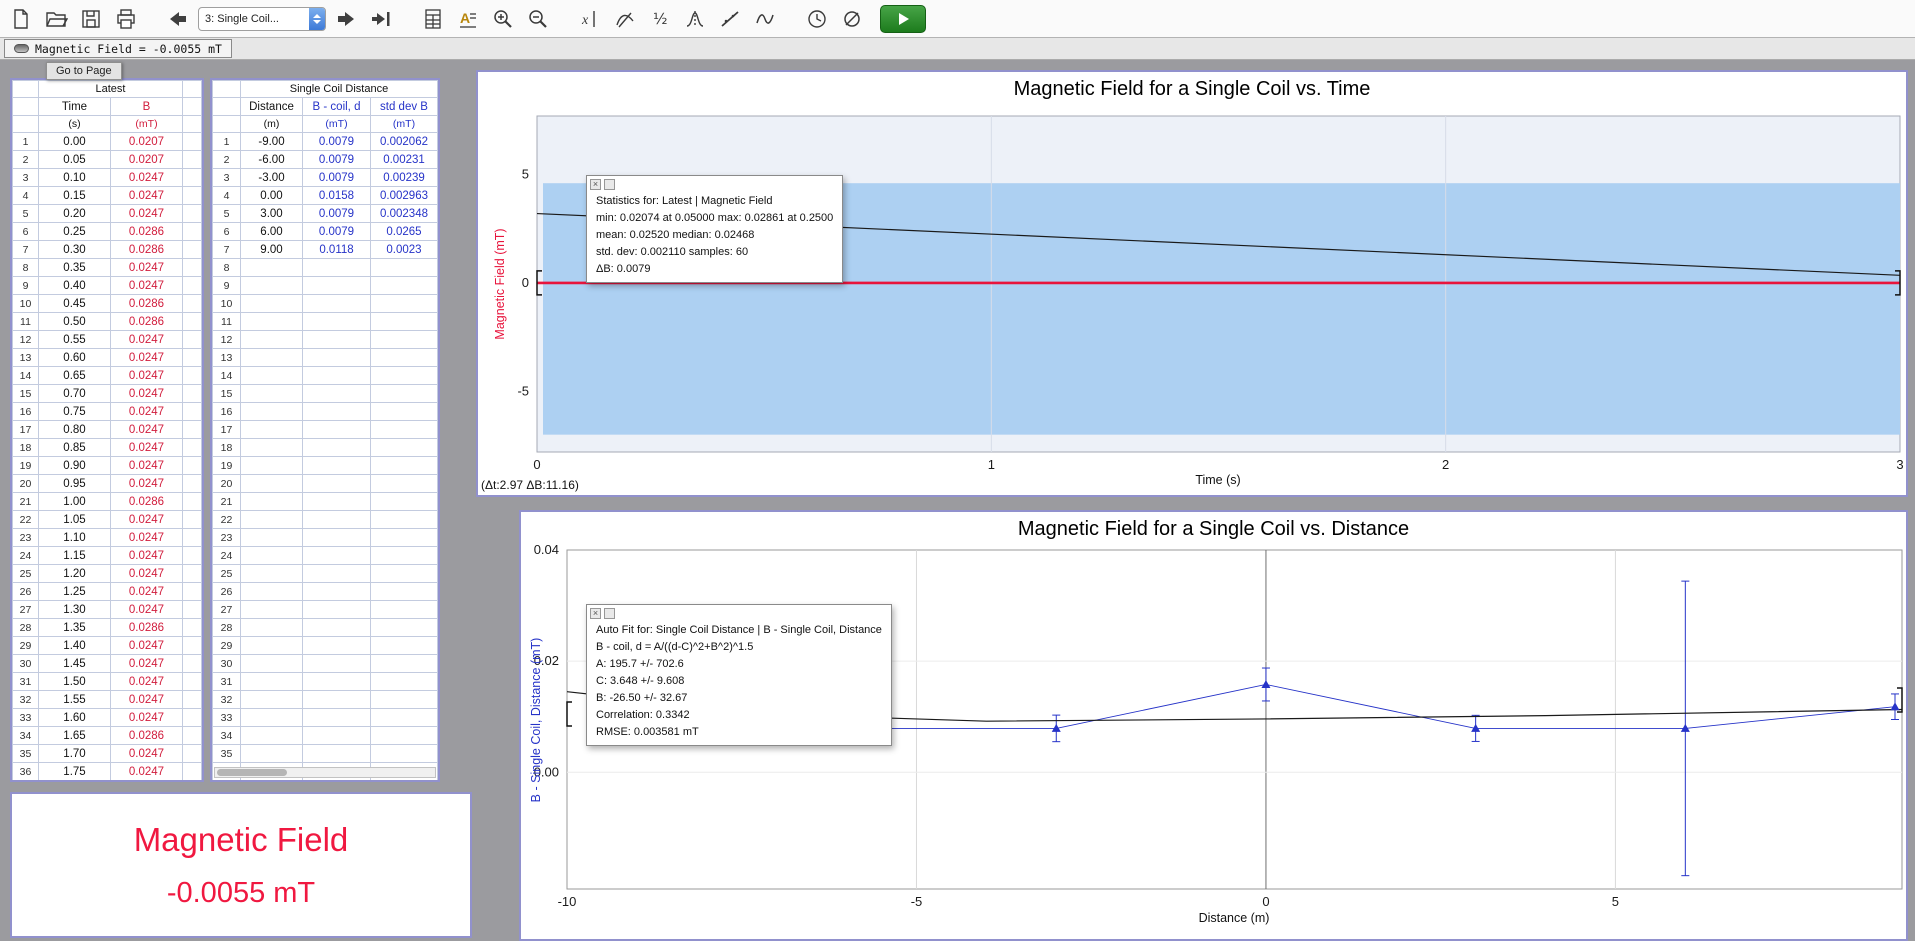 The width and height of the screenshot is (1915, 941). I want to click on time-cell: 1.15, so click(74, 555).